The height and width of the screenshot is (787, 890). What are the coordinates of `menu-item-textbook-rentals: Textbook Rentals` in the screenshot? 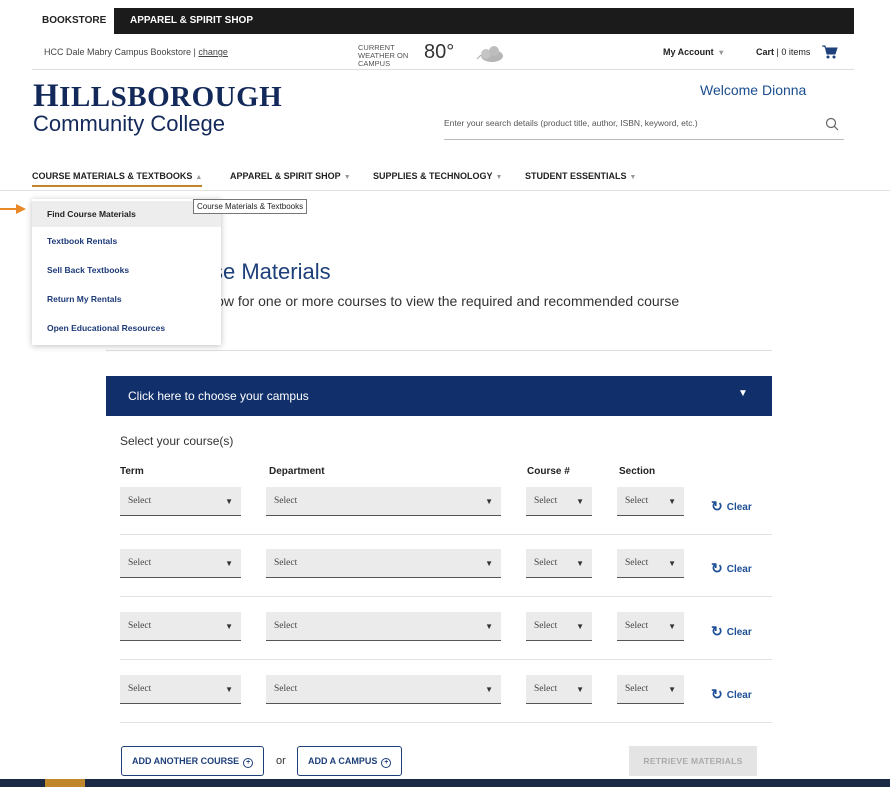 It's located at (126, 241).